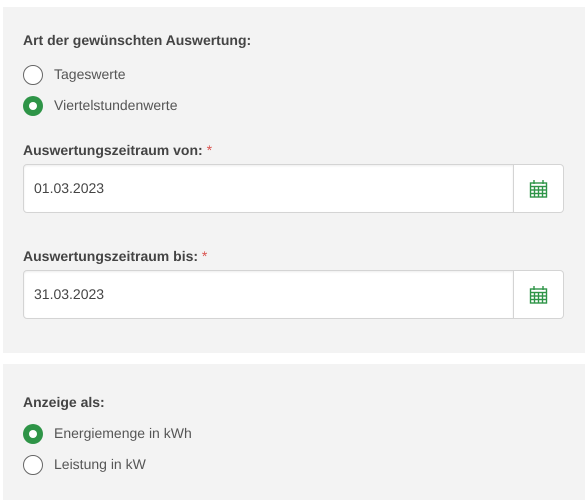  I want to click on radio-option: Energiemenge in kWh, so click(304, 433).